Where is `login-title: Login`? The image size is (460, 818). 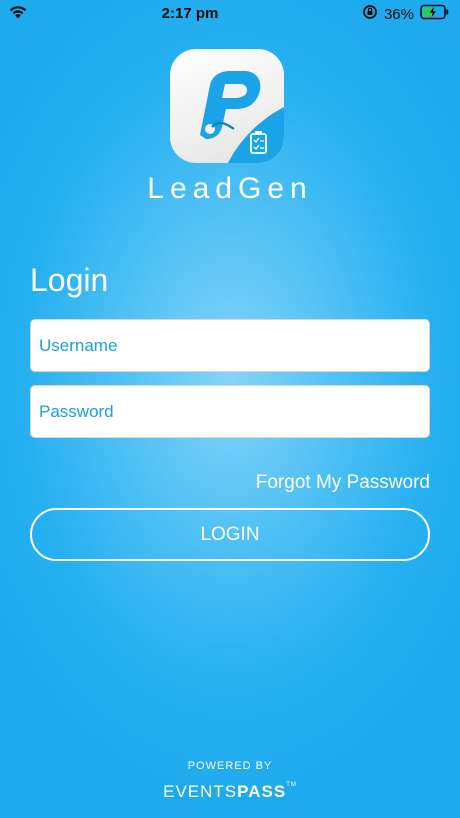
login-title: Login is located at coordinates (69, 280).